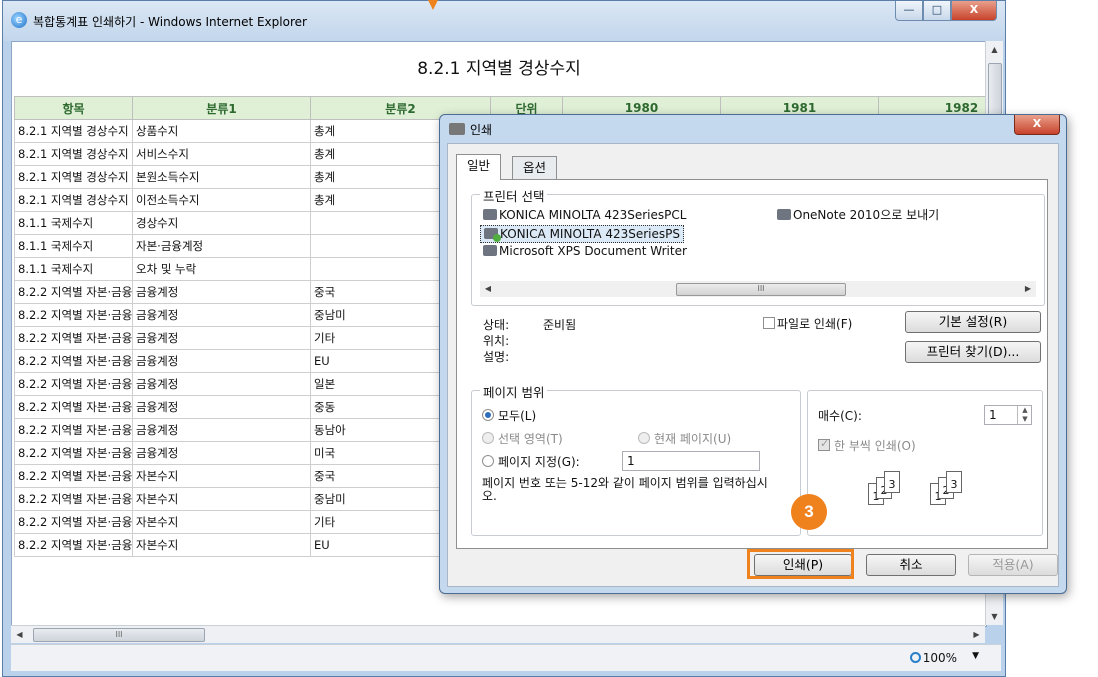 This screenshot has width=1098, height=677. Describe the element at coordinates (590, 234) in the screenshot. I see `printer-label: KONICA MINOLTA 423SeriesPS` at that location.